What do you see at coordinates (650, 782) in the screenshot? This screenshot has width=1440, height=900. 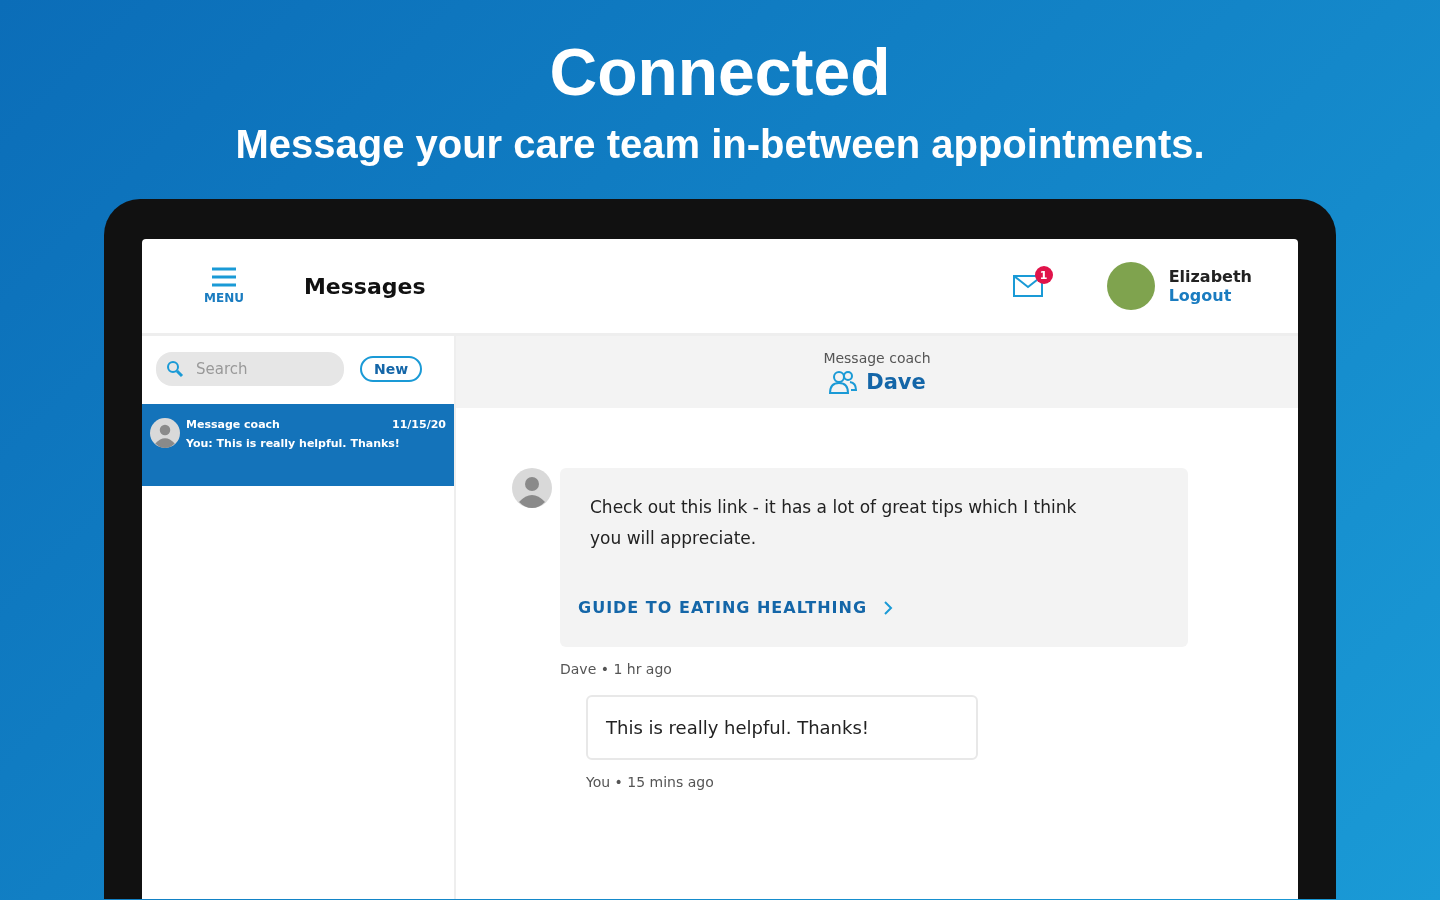 I see `message-meta: You • 15 mins ago` at bounding box center [650, 782].